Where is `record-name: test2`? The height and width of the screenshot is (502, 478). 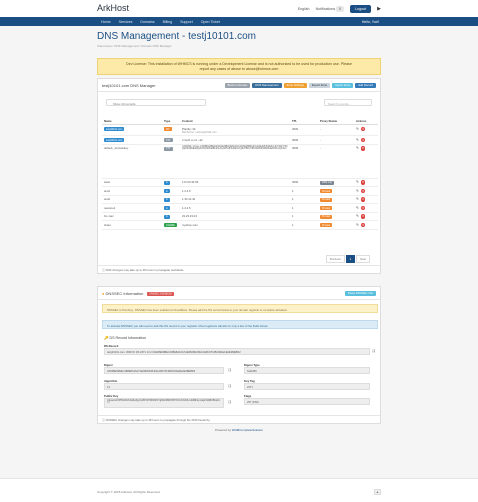 record-name: test2 is located at coordinates (132, 199).